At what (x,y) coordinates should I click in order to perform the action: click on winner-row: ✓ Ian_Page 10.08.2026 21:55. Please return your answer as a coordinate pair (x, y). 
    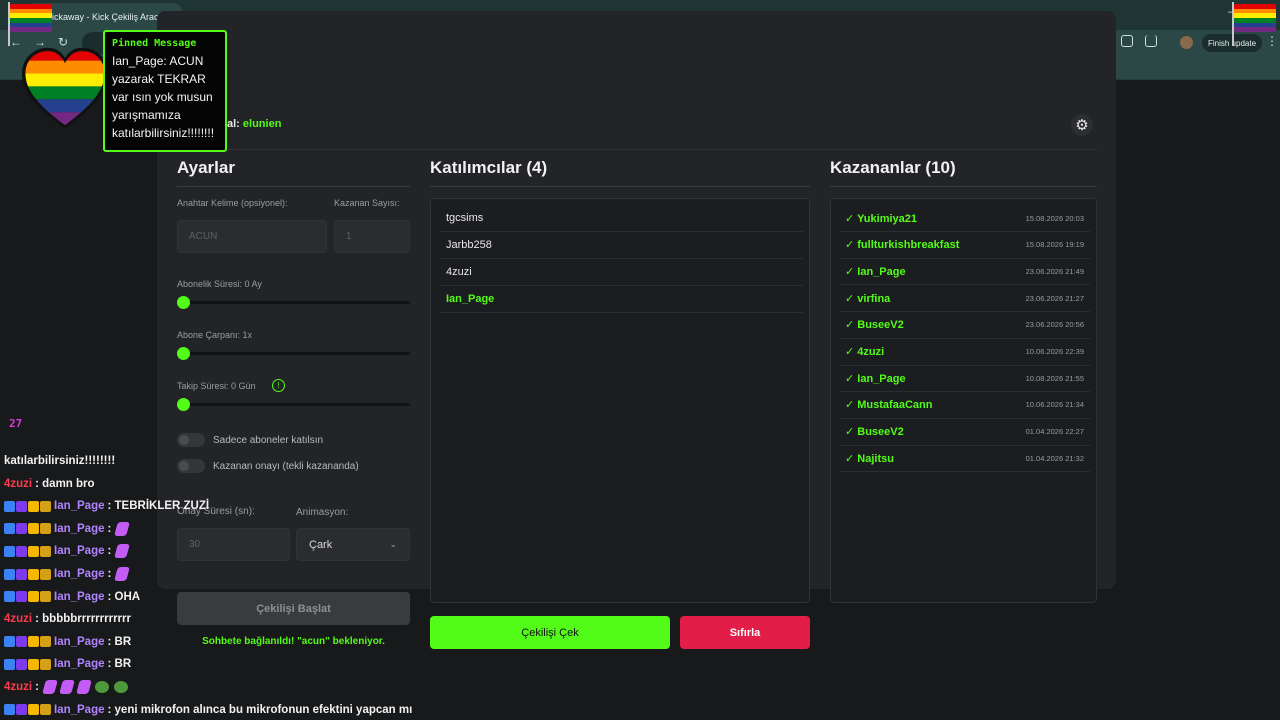
    Looking at the image, I should click on (964, 379).